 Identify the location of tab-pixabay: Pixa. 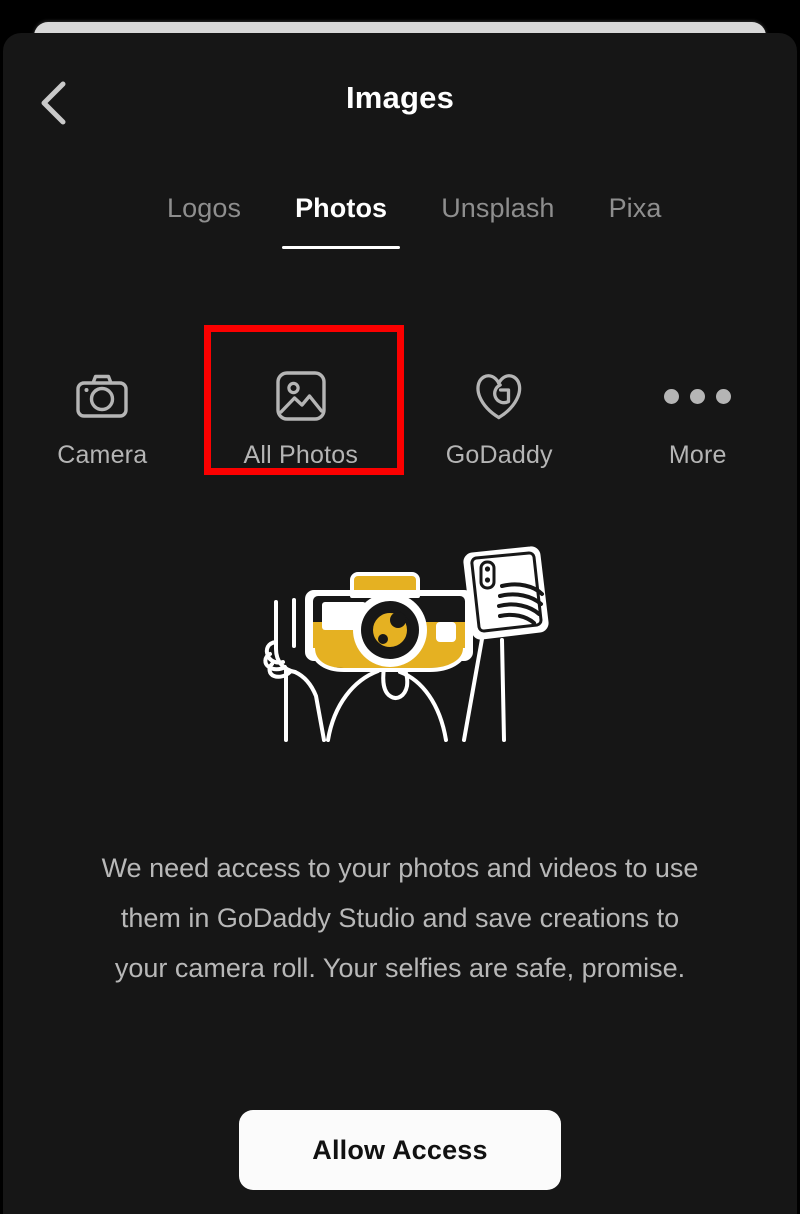
(635, 204).